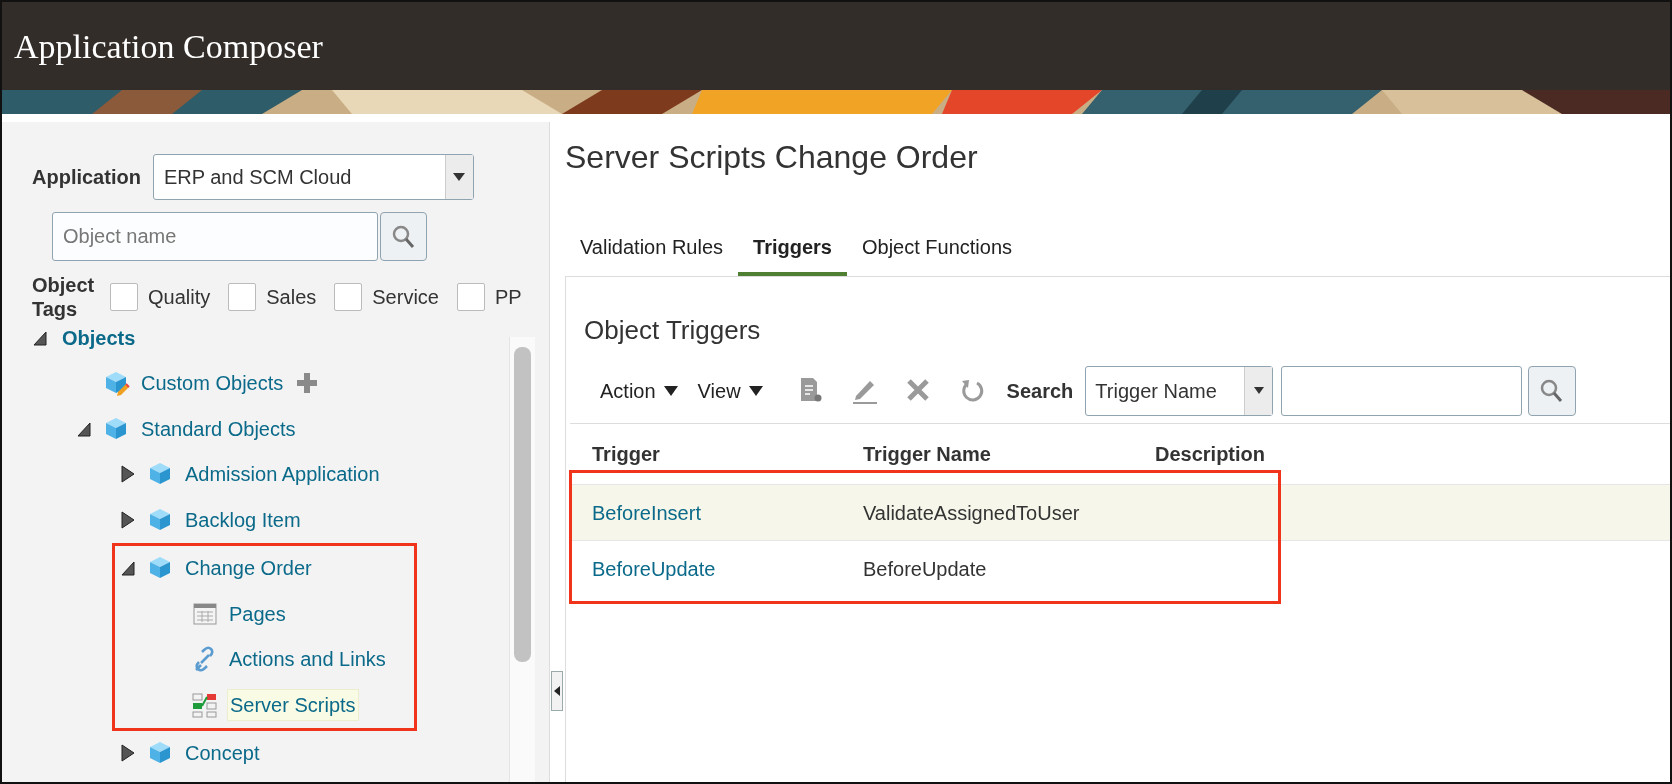 This screenshot has width=1672, height=784. Describe the element at coordinates (218, 428) in the screenshot. I see `tree-item: Standard Objects` at that location.